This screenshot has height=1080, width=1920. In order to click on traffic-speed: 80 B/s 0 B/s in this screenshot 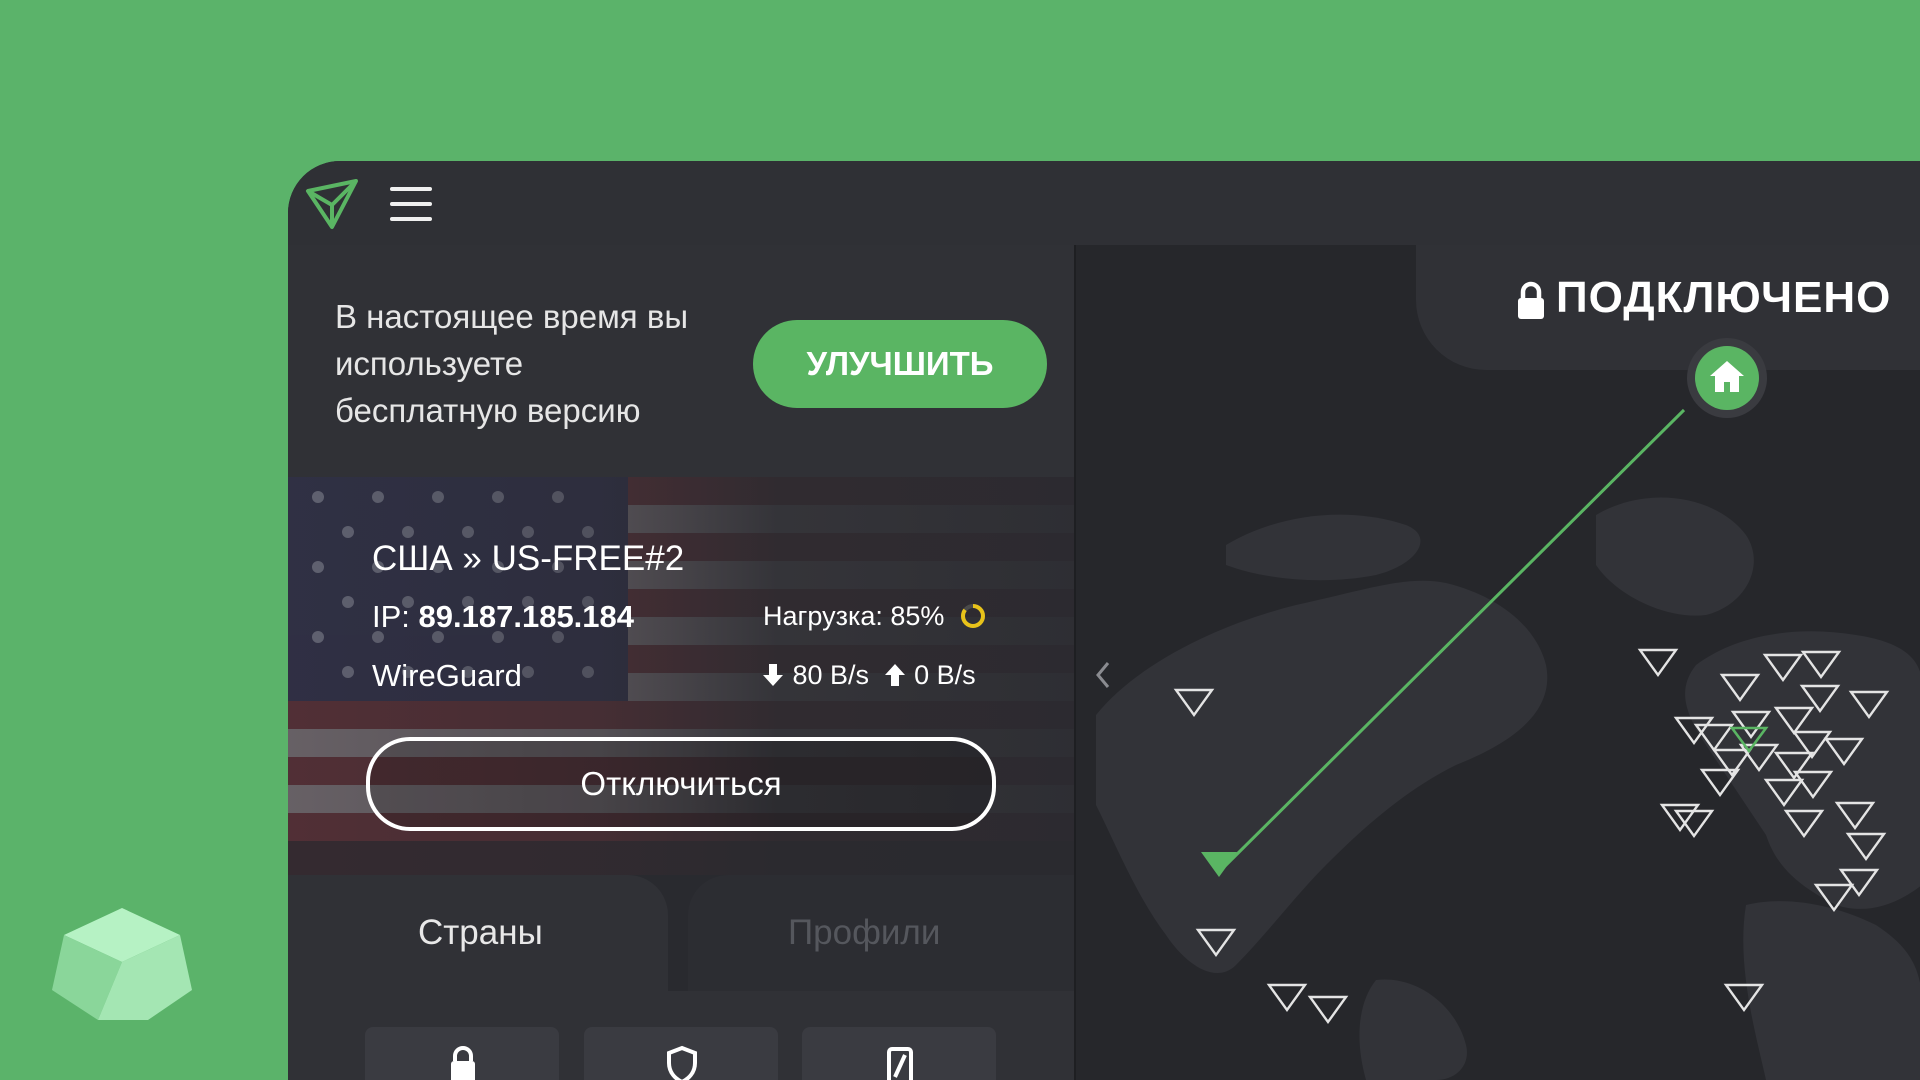, I will do `click(868, 675)`.